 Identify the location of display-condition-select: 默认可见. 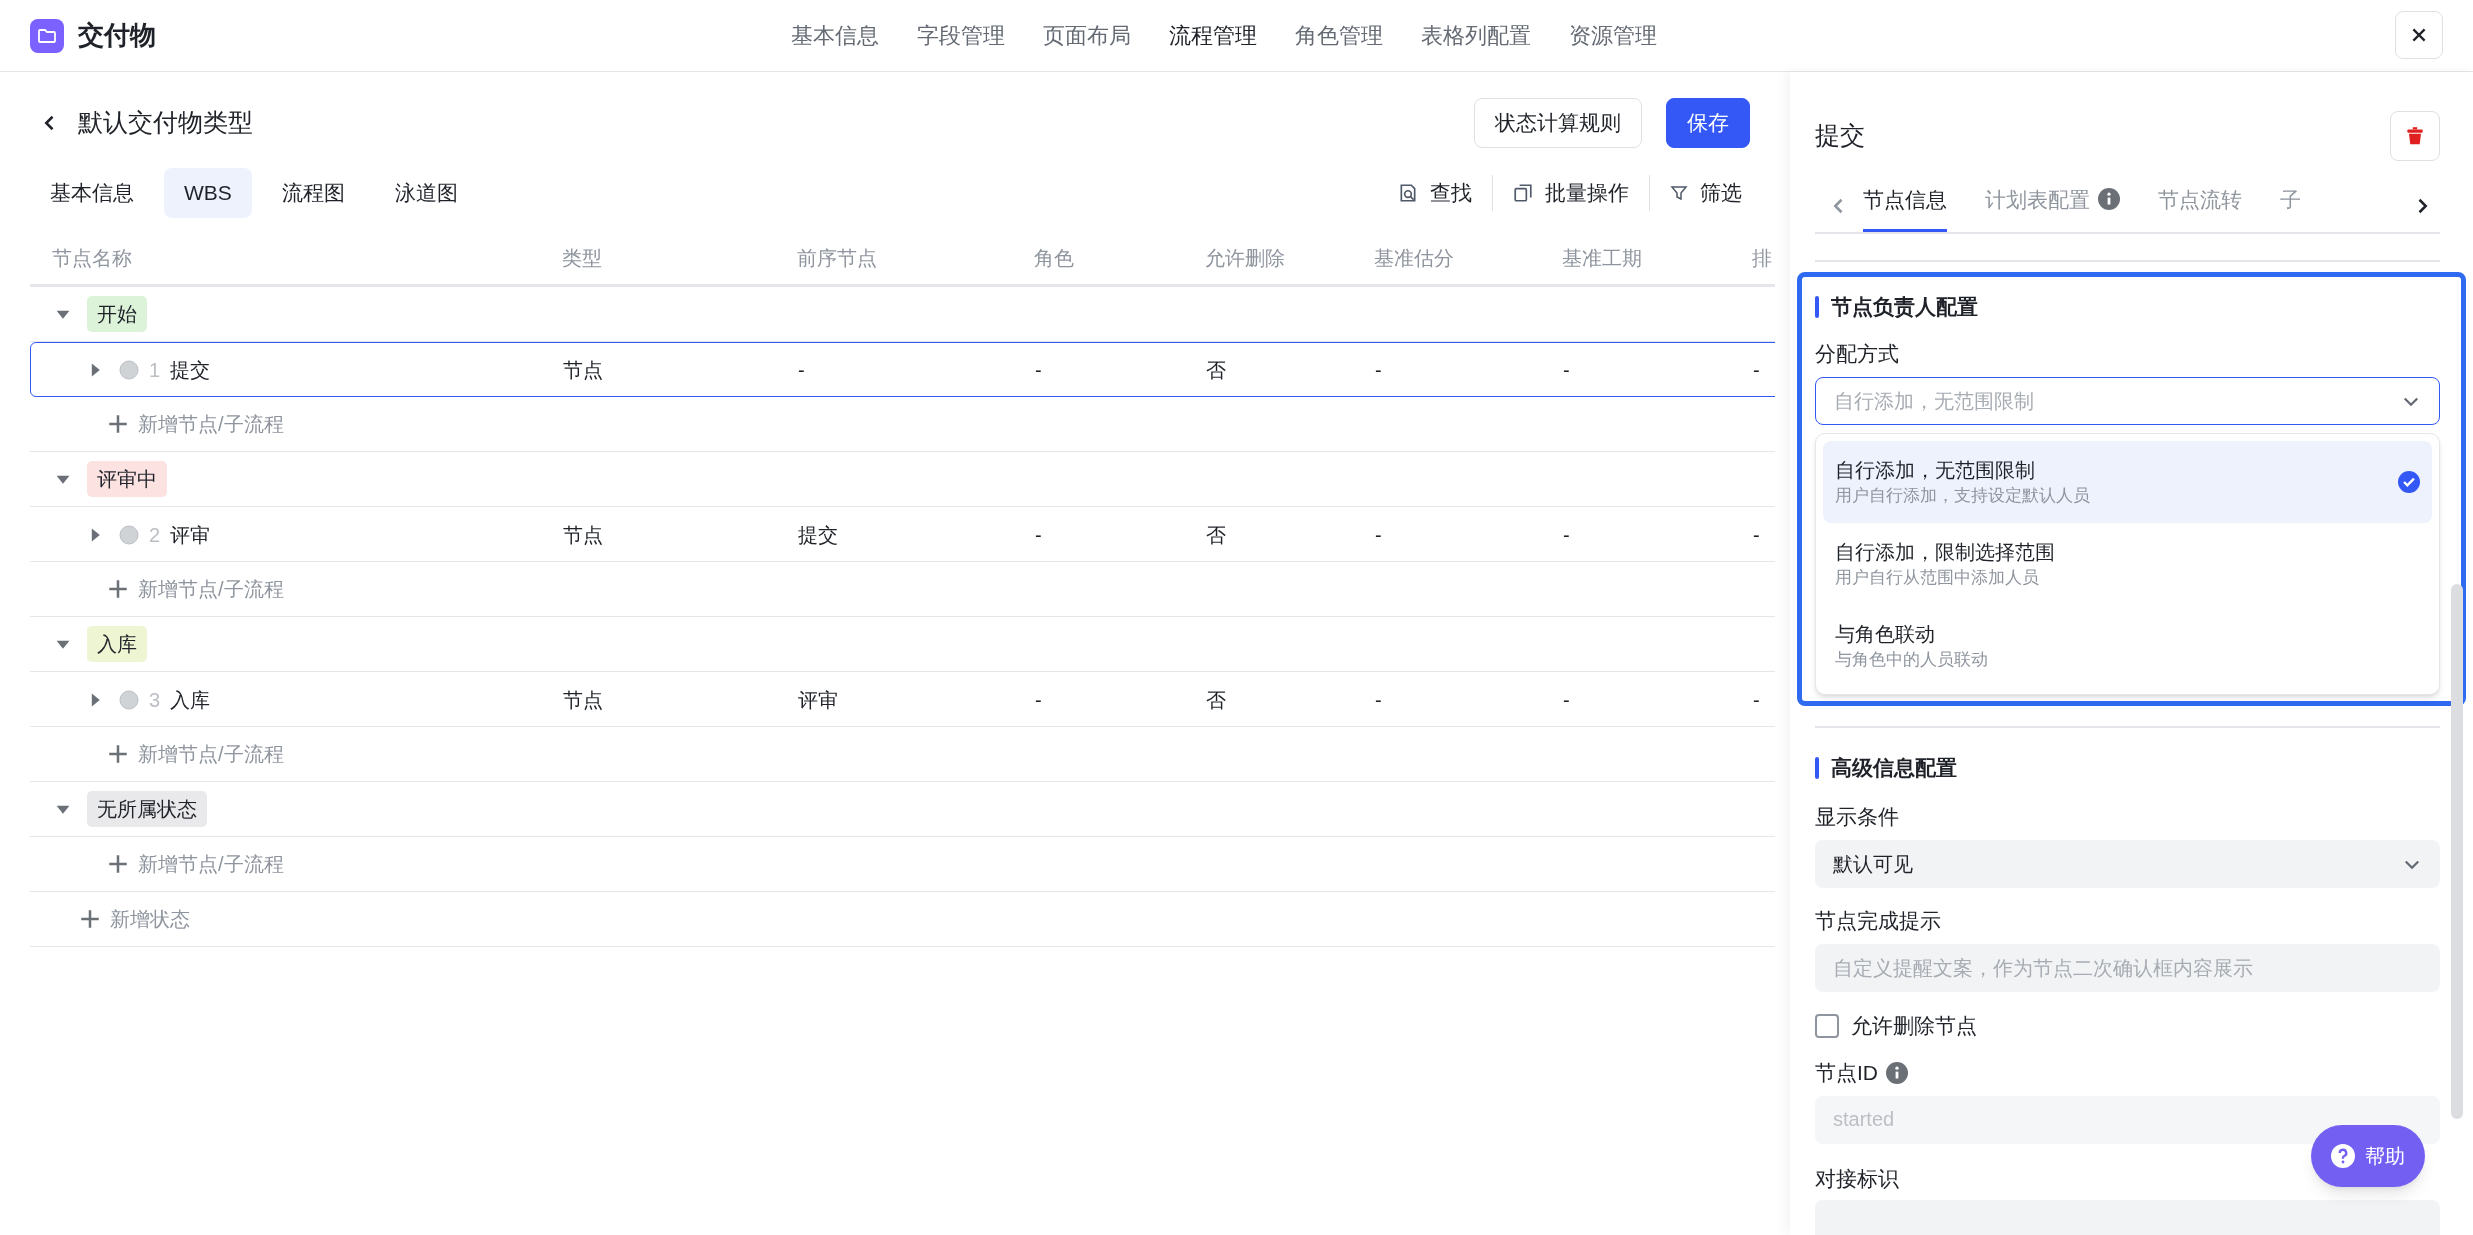
(2127, 864).